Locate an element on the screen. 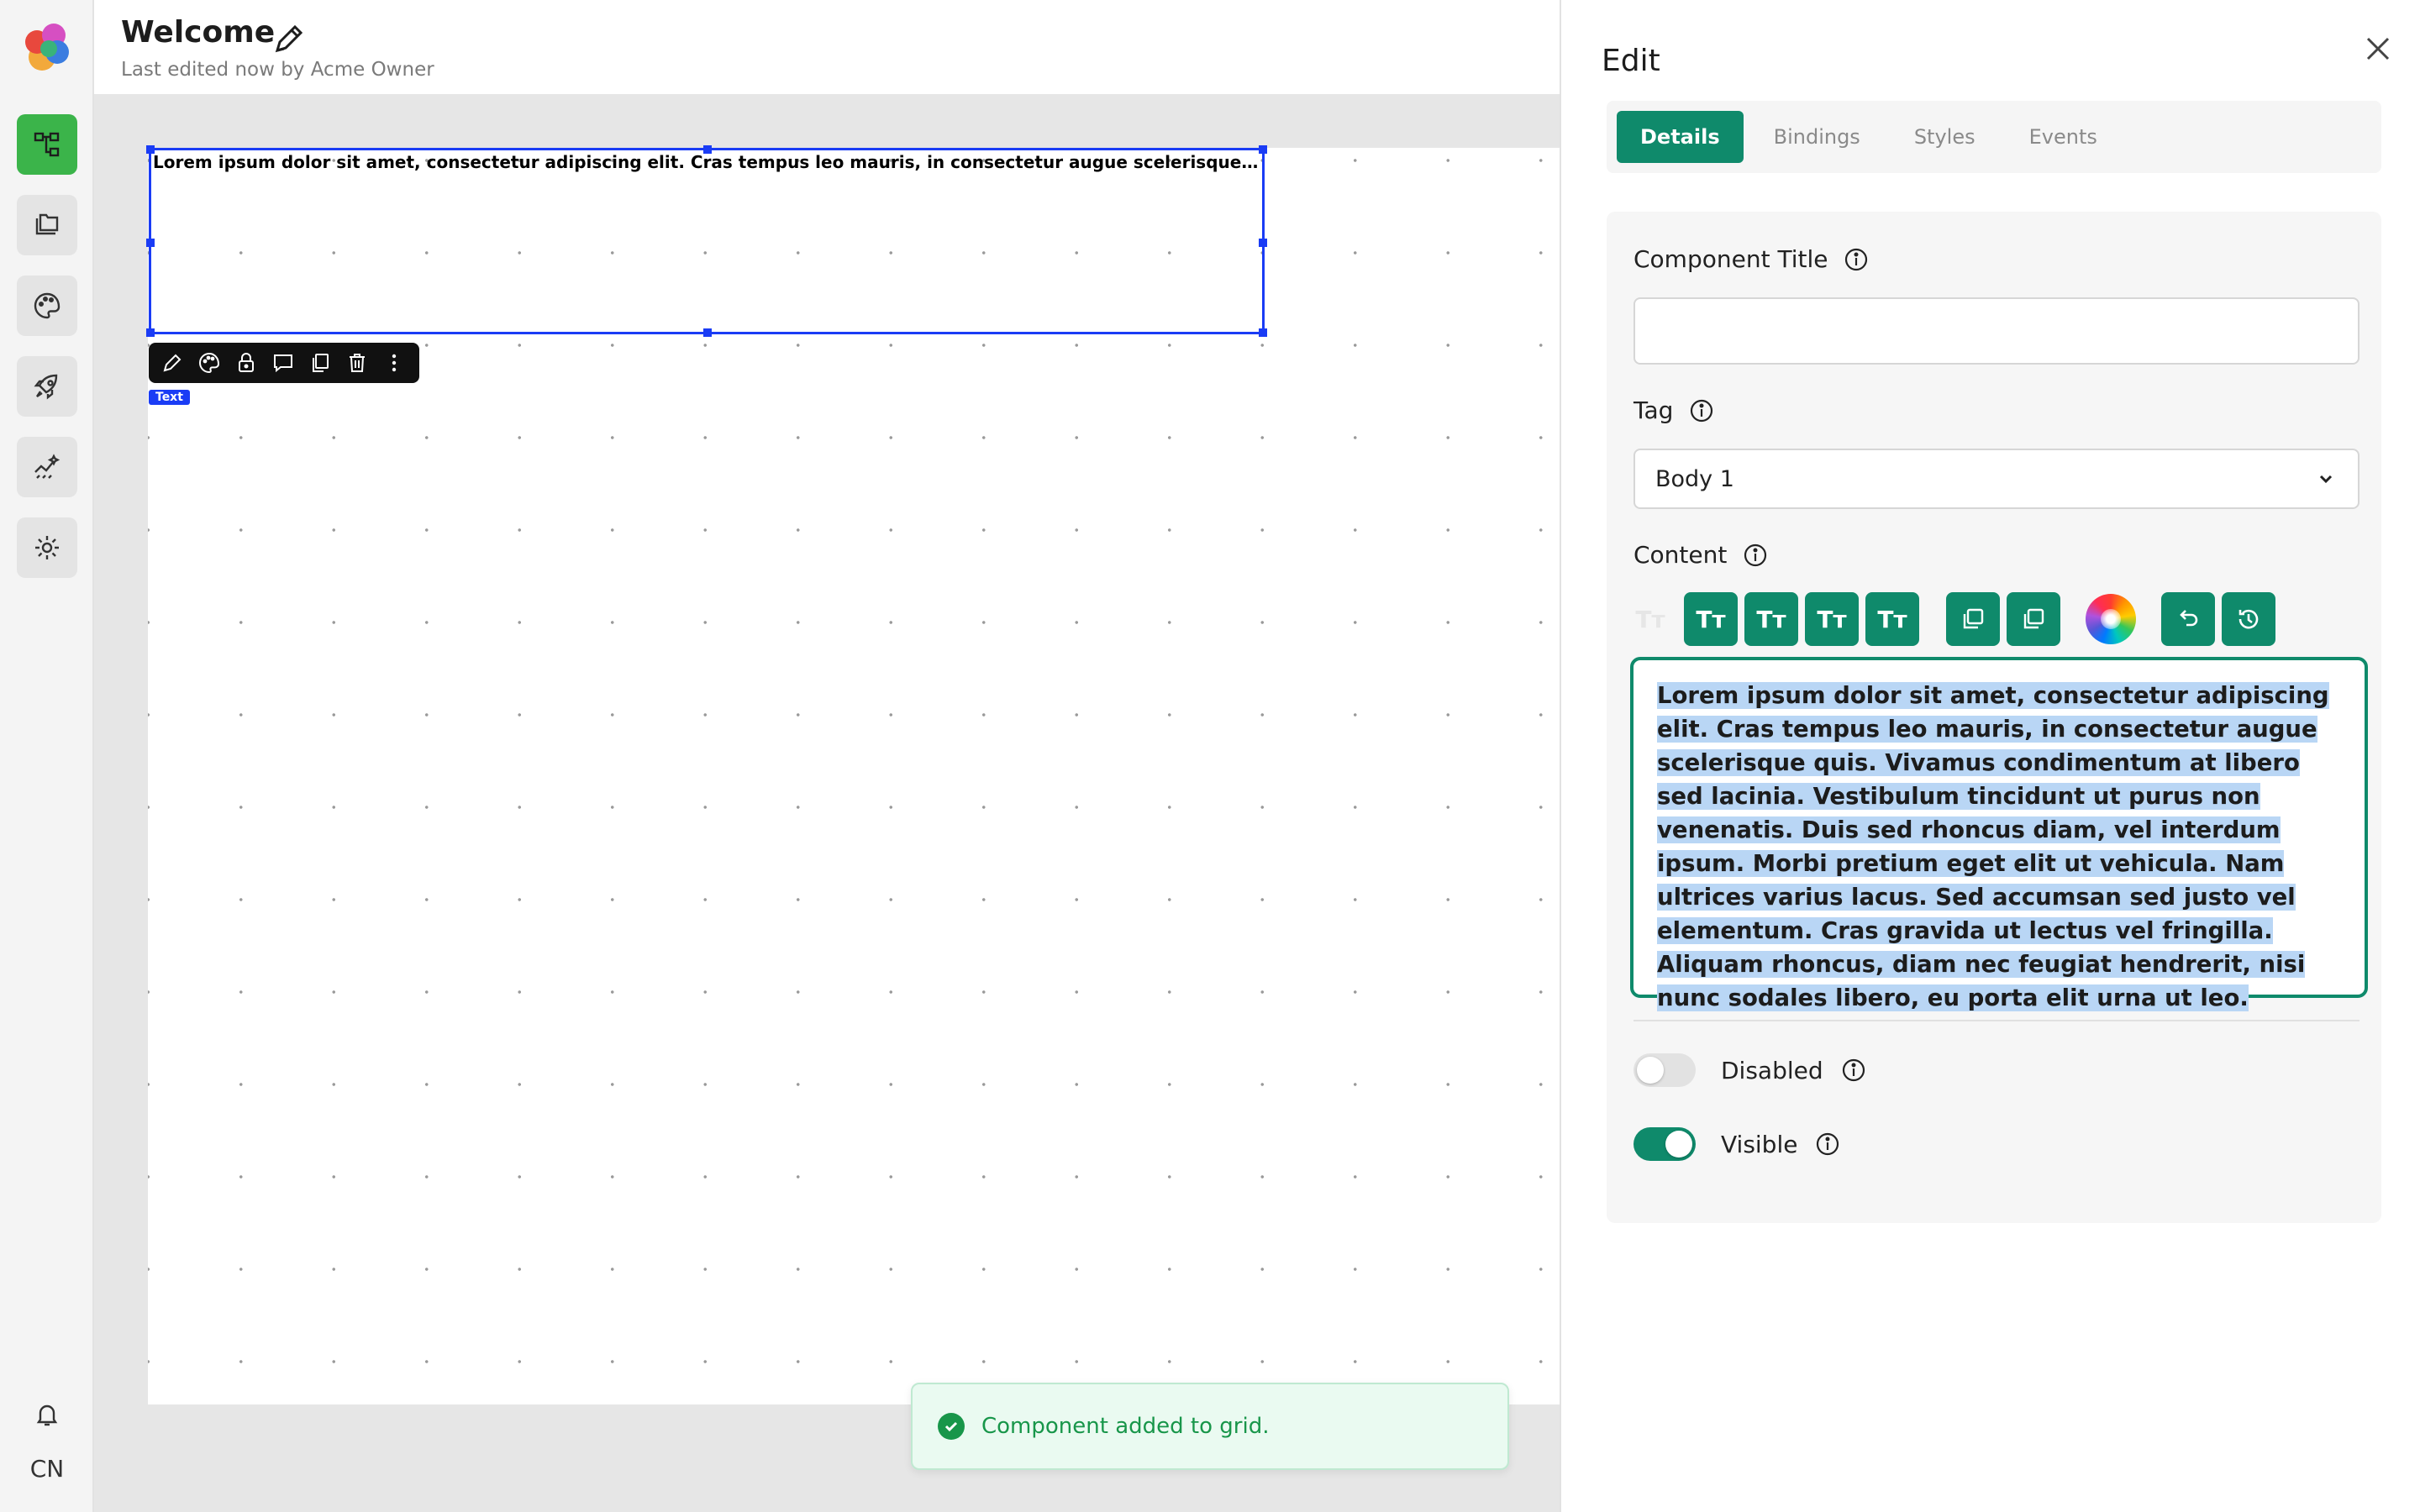 This screenshot has width=2420, height=1512. rail-analytics-button is located at coordinates (47, 467).